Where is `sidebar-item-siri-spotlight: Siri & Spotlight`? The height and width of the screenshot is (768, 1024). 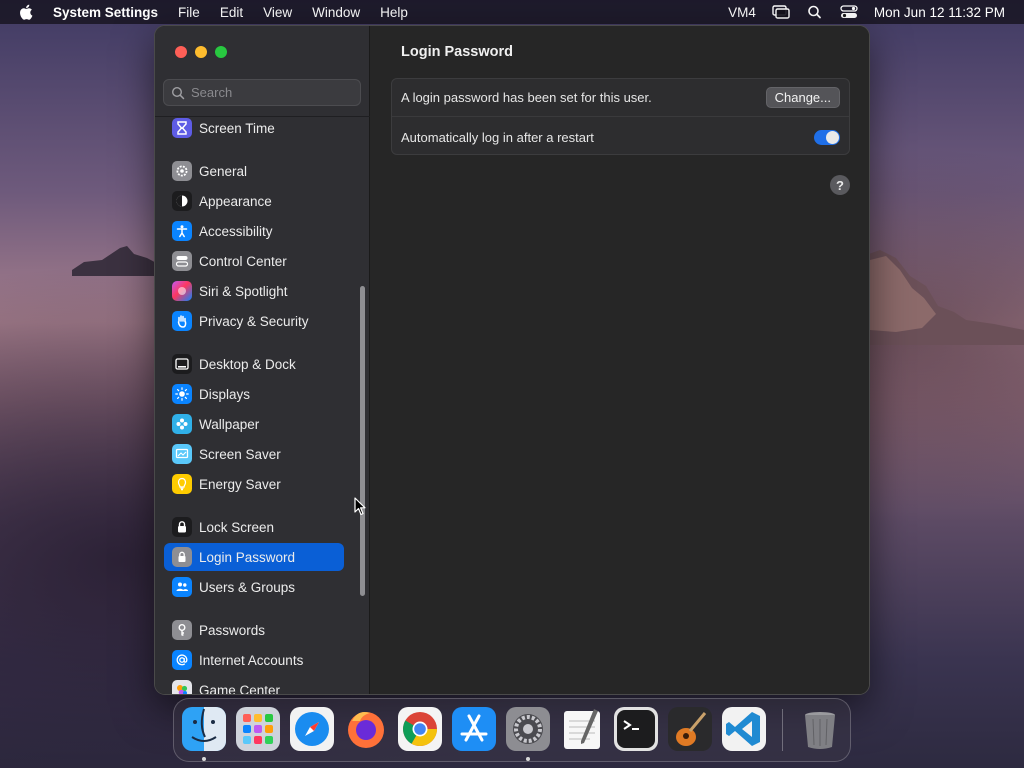 sidebar-item-siri-spotlight: Siri & Spotlight is located at coordinates (254, 291).